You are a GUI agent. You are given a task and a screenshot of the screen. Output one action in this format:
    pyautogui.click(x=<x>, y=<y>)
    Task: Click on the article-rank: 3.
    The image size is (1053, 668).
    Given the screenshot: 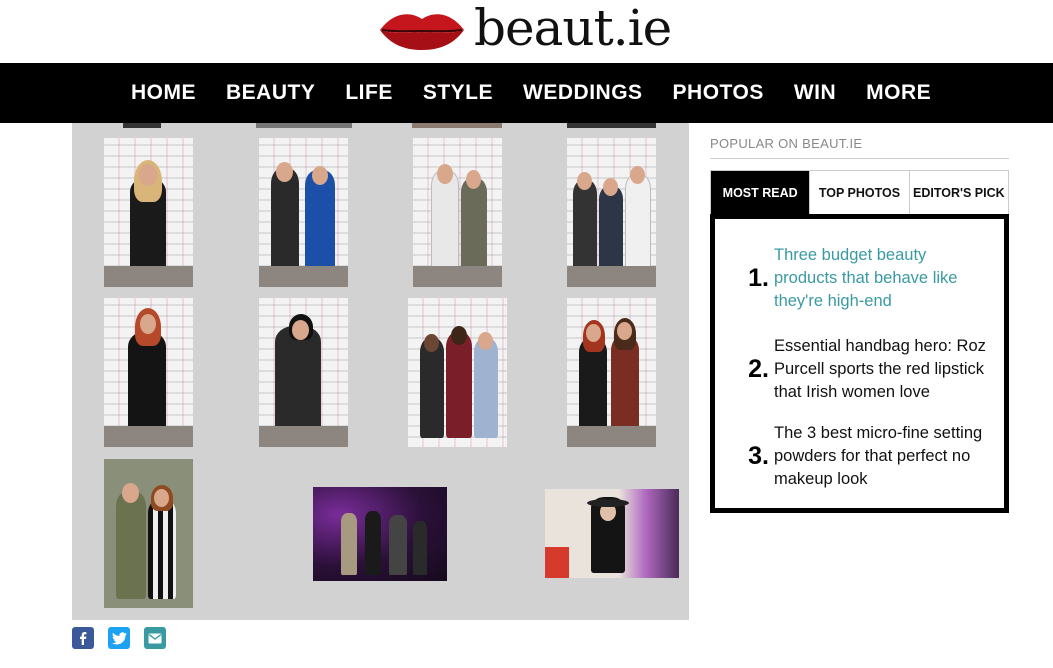 What is the action you would take?
    pyautogui.click(x=758, y=455)
    